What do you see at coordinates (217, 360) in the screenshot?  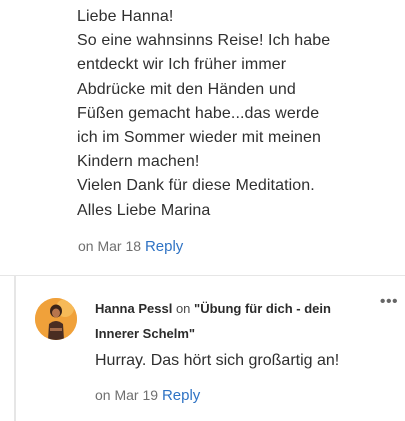 I see `comment-body: Hurray. Das hört sich großartig an!` at bounding box center [217, 360].